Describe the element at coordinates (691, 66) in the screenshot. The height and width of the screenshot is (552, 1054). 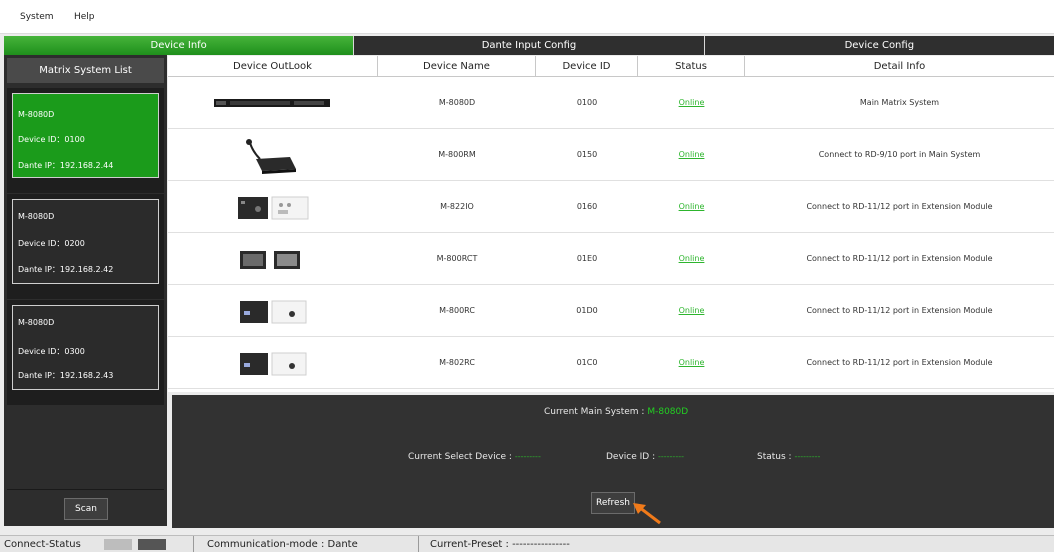
I see `header-status: Status` at that location.